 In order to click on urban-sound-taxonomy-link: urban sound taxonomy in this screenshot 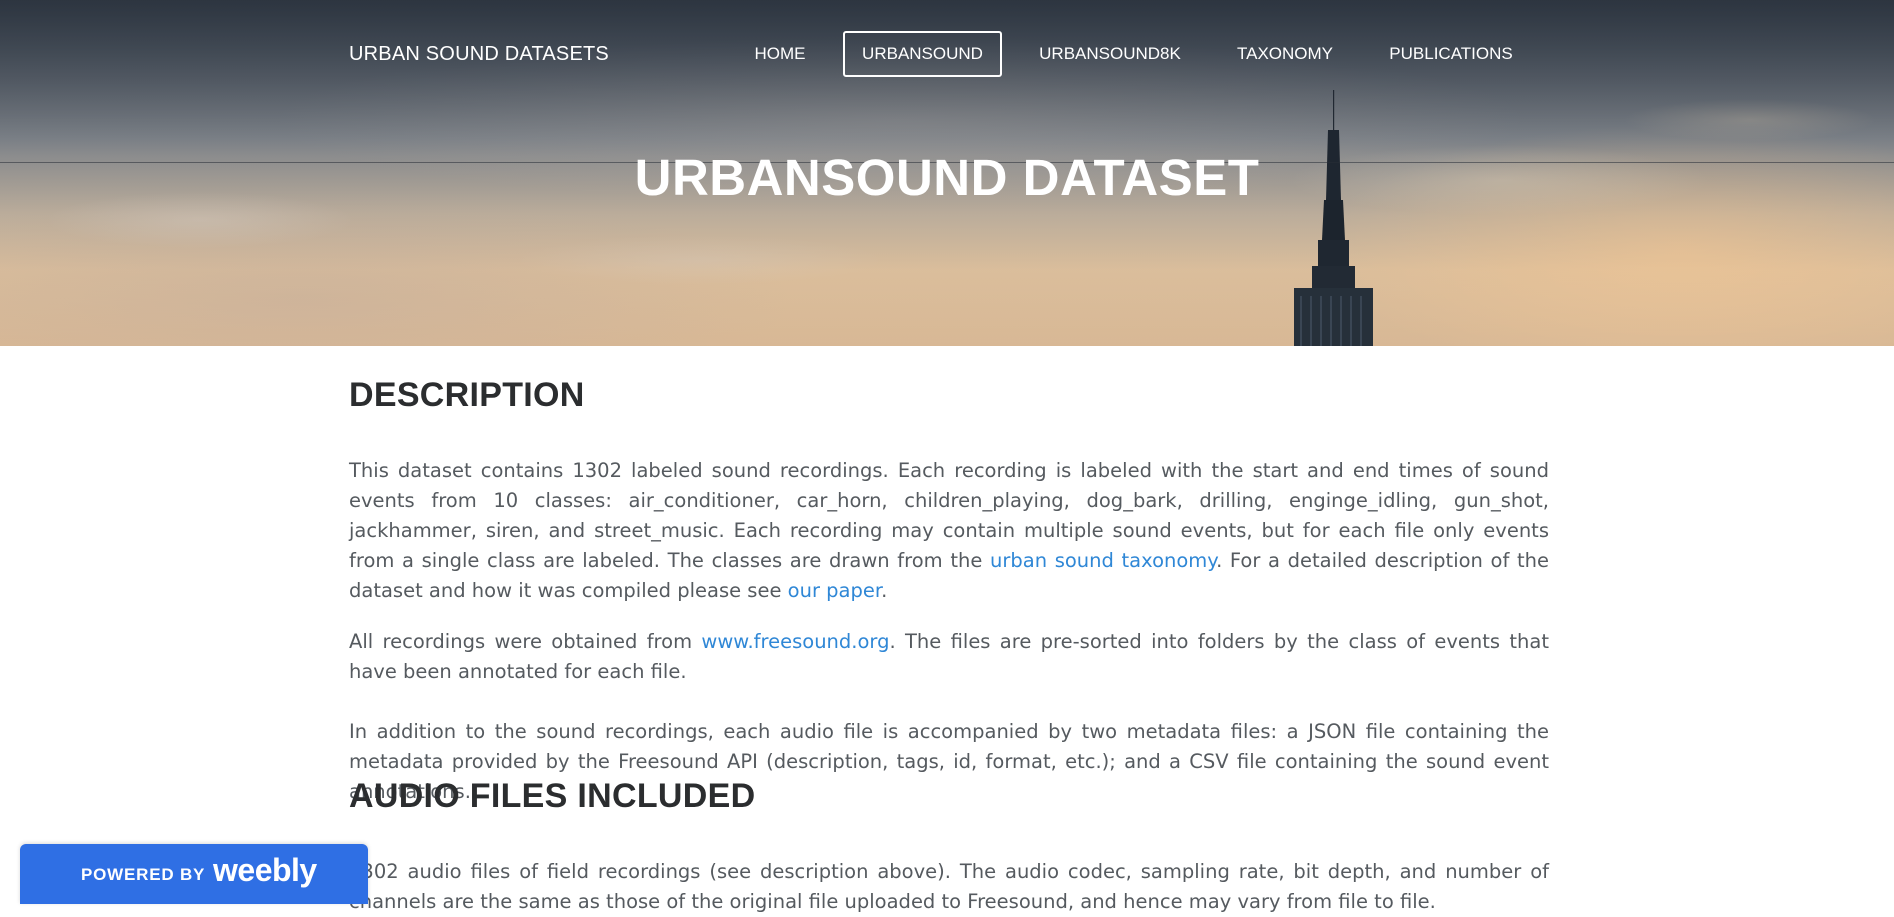, I will do `click(1103, 560)`.